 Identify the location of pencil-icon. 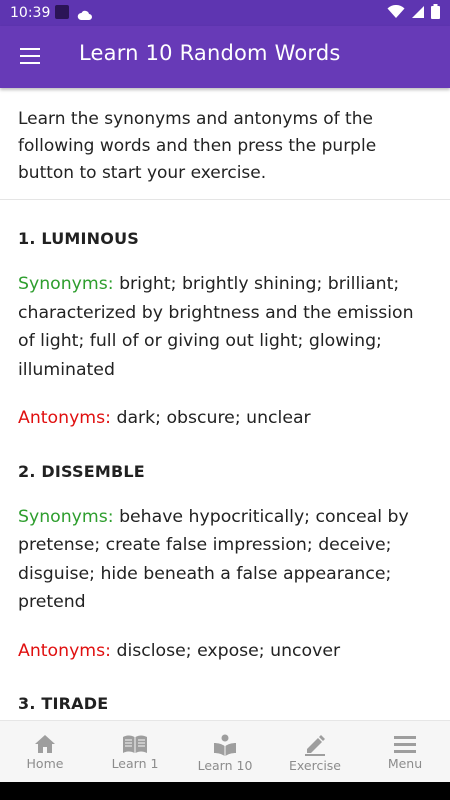
(315, 745).